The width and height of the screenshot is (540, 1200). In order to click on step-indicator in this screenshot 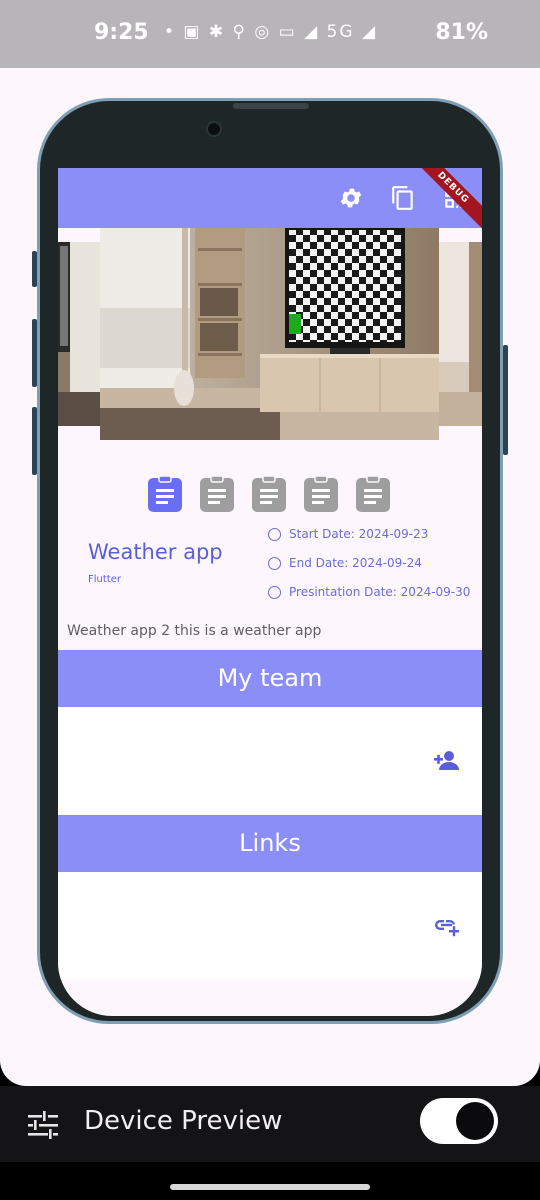, I will do `click(273, 496)`.